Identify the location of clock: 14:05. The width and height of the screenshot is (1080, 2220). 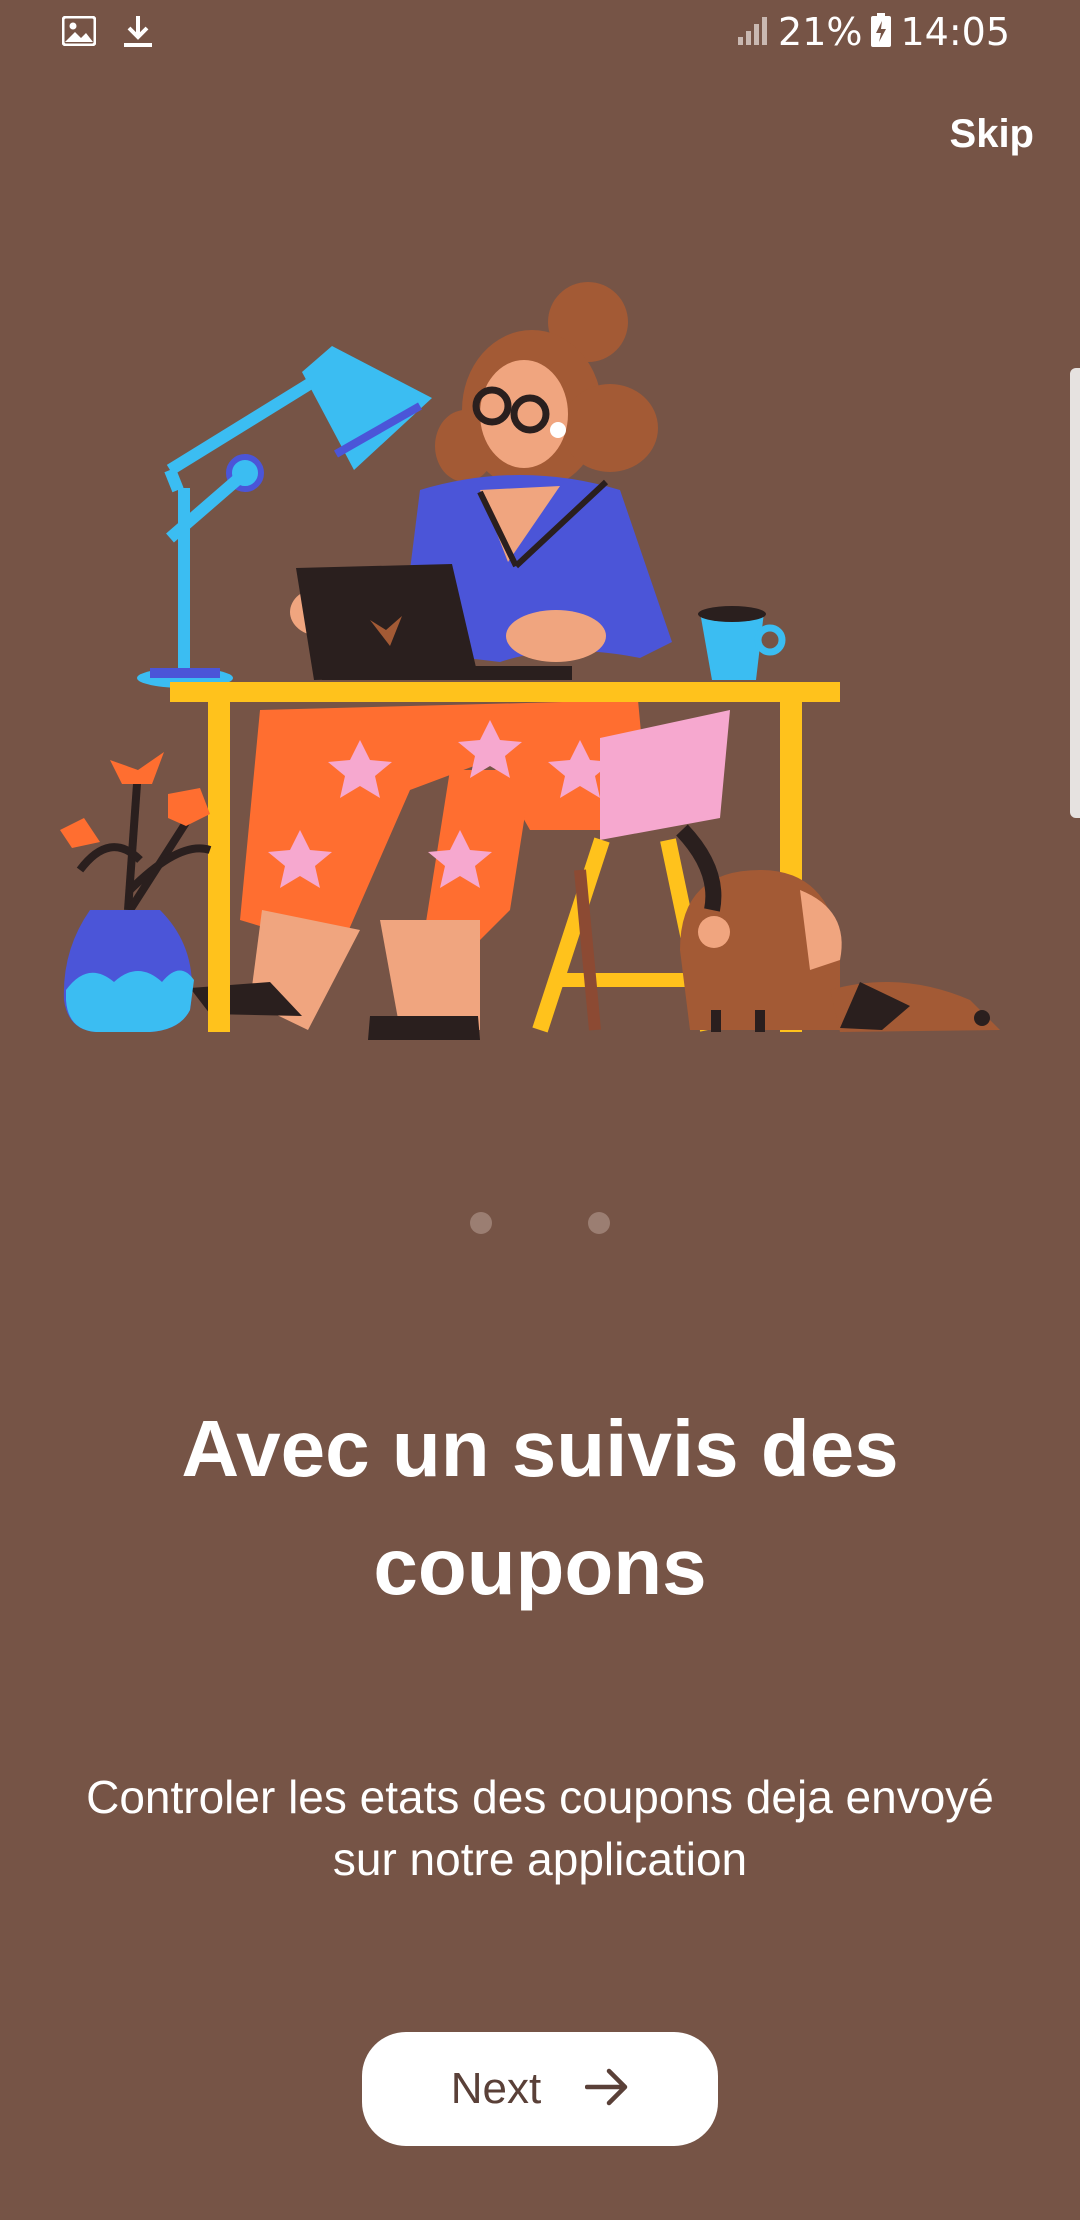
(955, 32).